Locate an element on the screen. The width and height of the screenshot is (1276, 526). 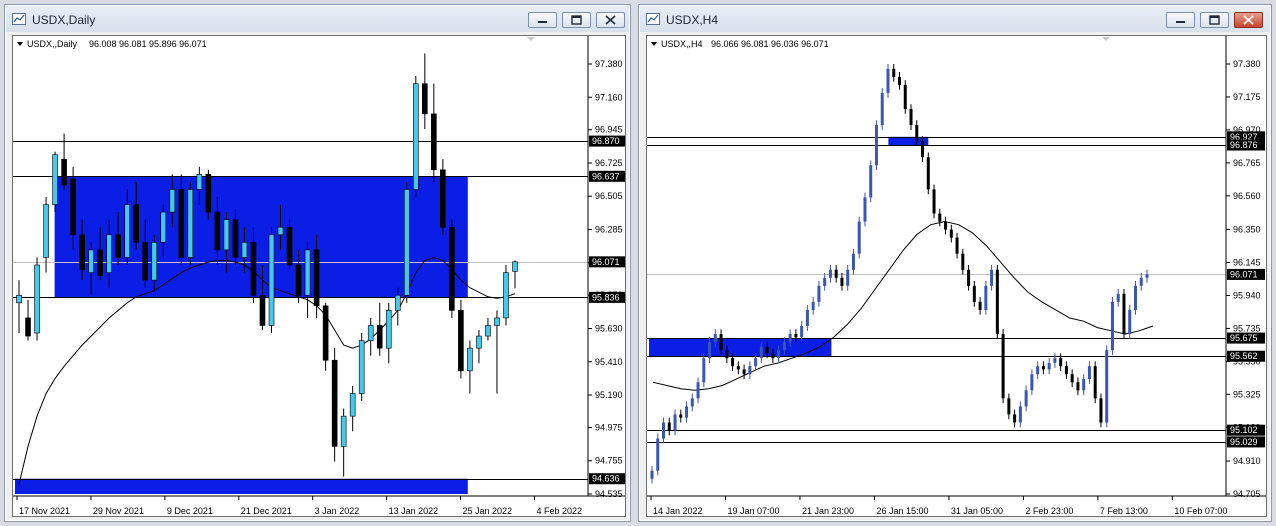
price-axis-label: 96.285 is located at coordinates (609, 230).